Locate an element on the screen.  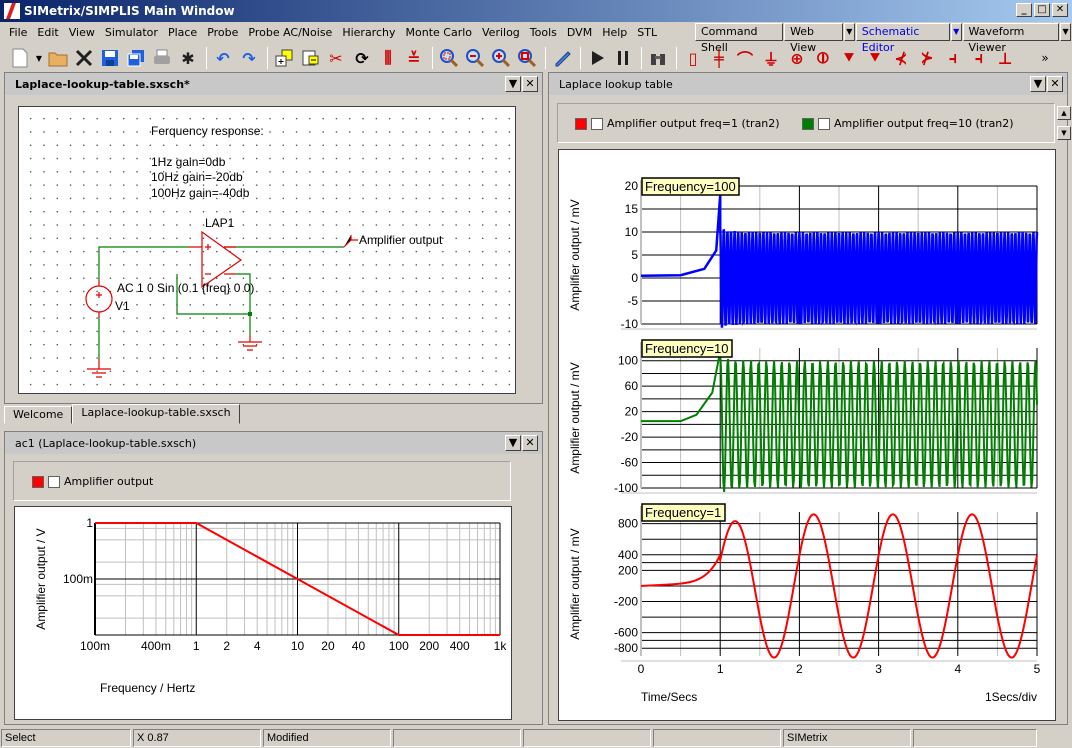
nmos-icon: ⫞ is located at coordinates (953, 58).